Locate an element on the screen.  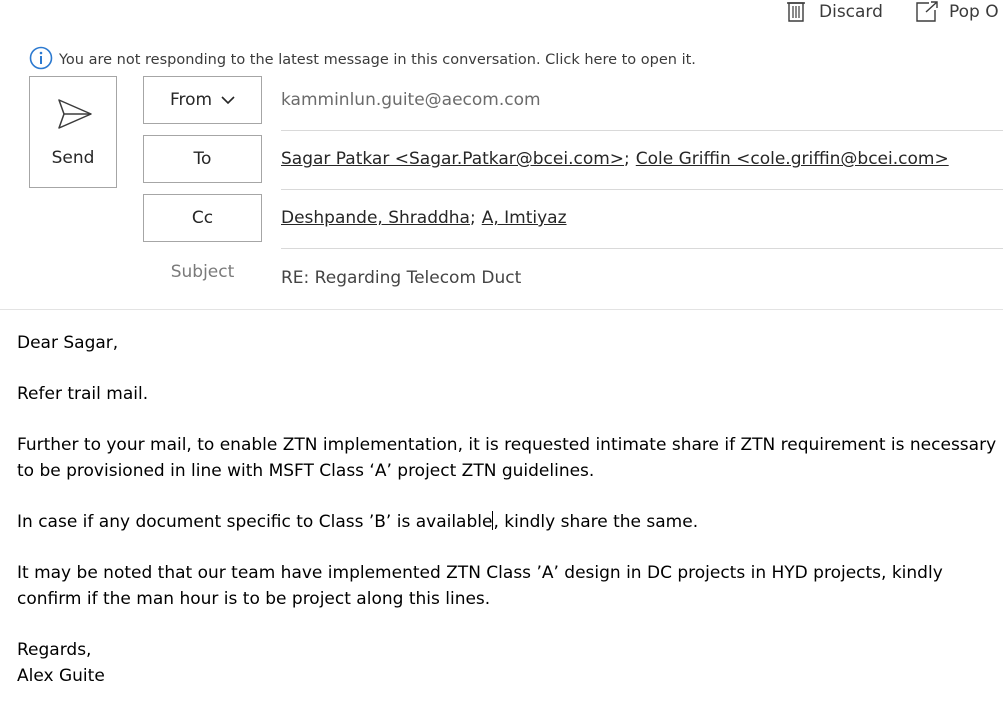
trash-icon is located at coordinates (796, 12).